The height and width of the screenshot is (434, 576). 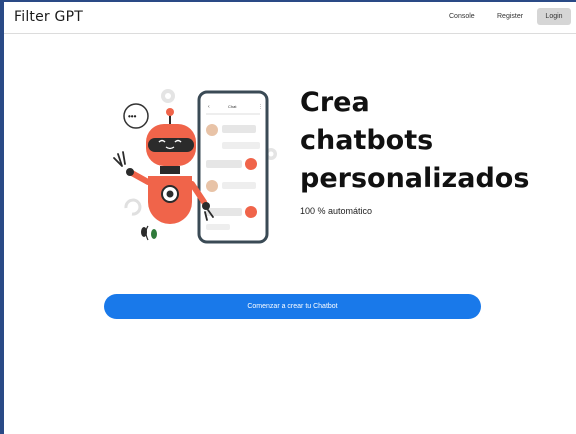 What do you see at coordinates (435, 141) in the screenshot?
I see `hero-title: Crea chatbots personalizados` at bounding box center [435, 141].